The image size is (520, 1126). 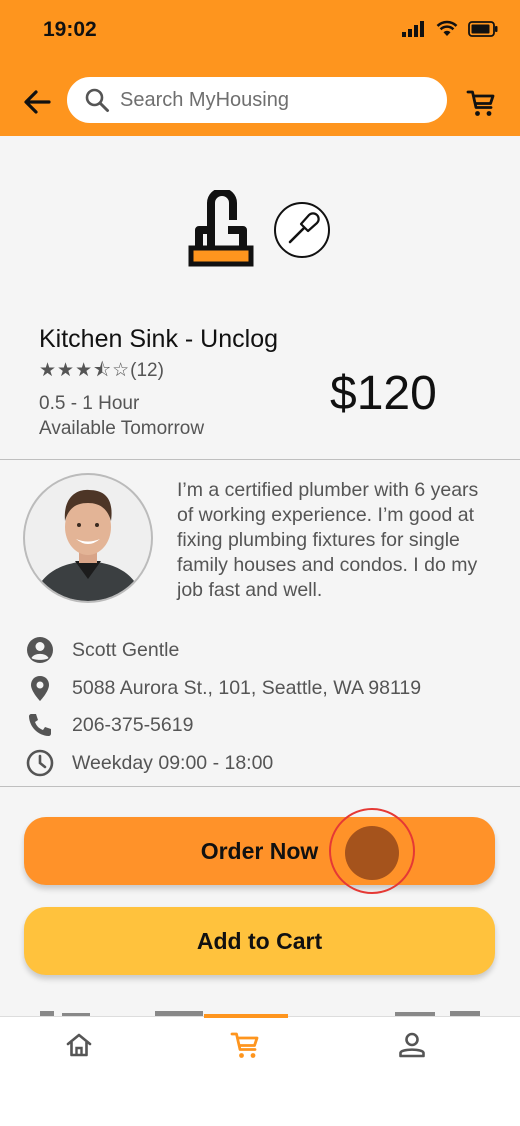 What do you see at coordinates (147, 370) in the screenshot?
I see `review-count: (12)` at bounding box center [147, 370].